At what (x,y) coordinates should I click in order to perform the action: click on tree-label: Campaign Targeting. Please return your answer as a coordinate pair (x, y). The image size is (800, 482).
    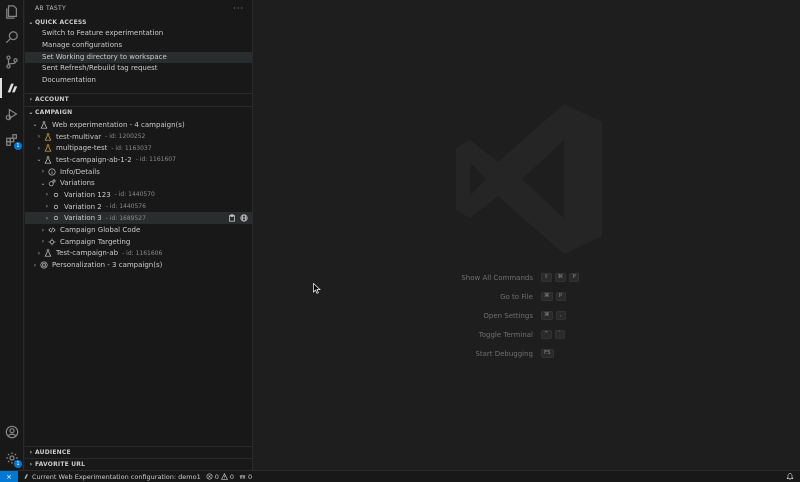
    Looking at the image, I should click on (95, 241).